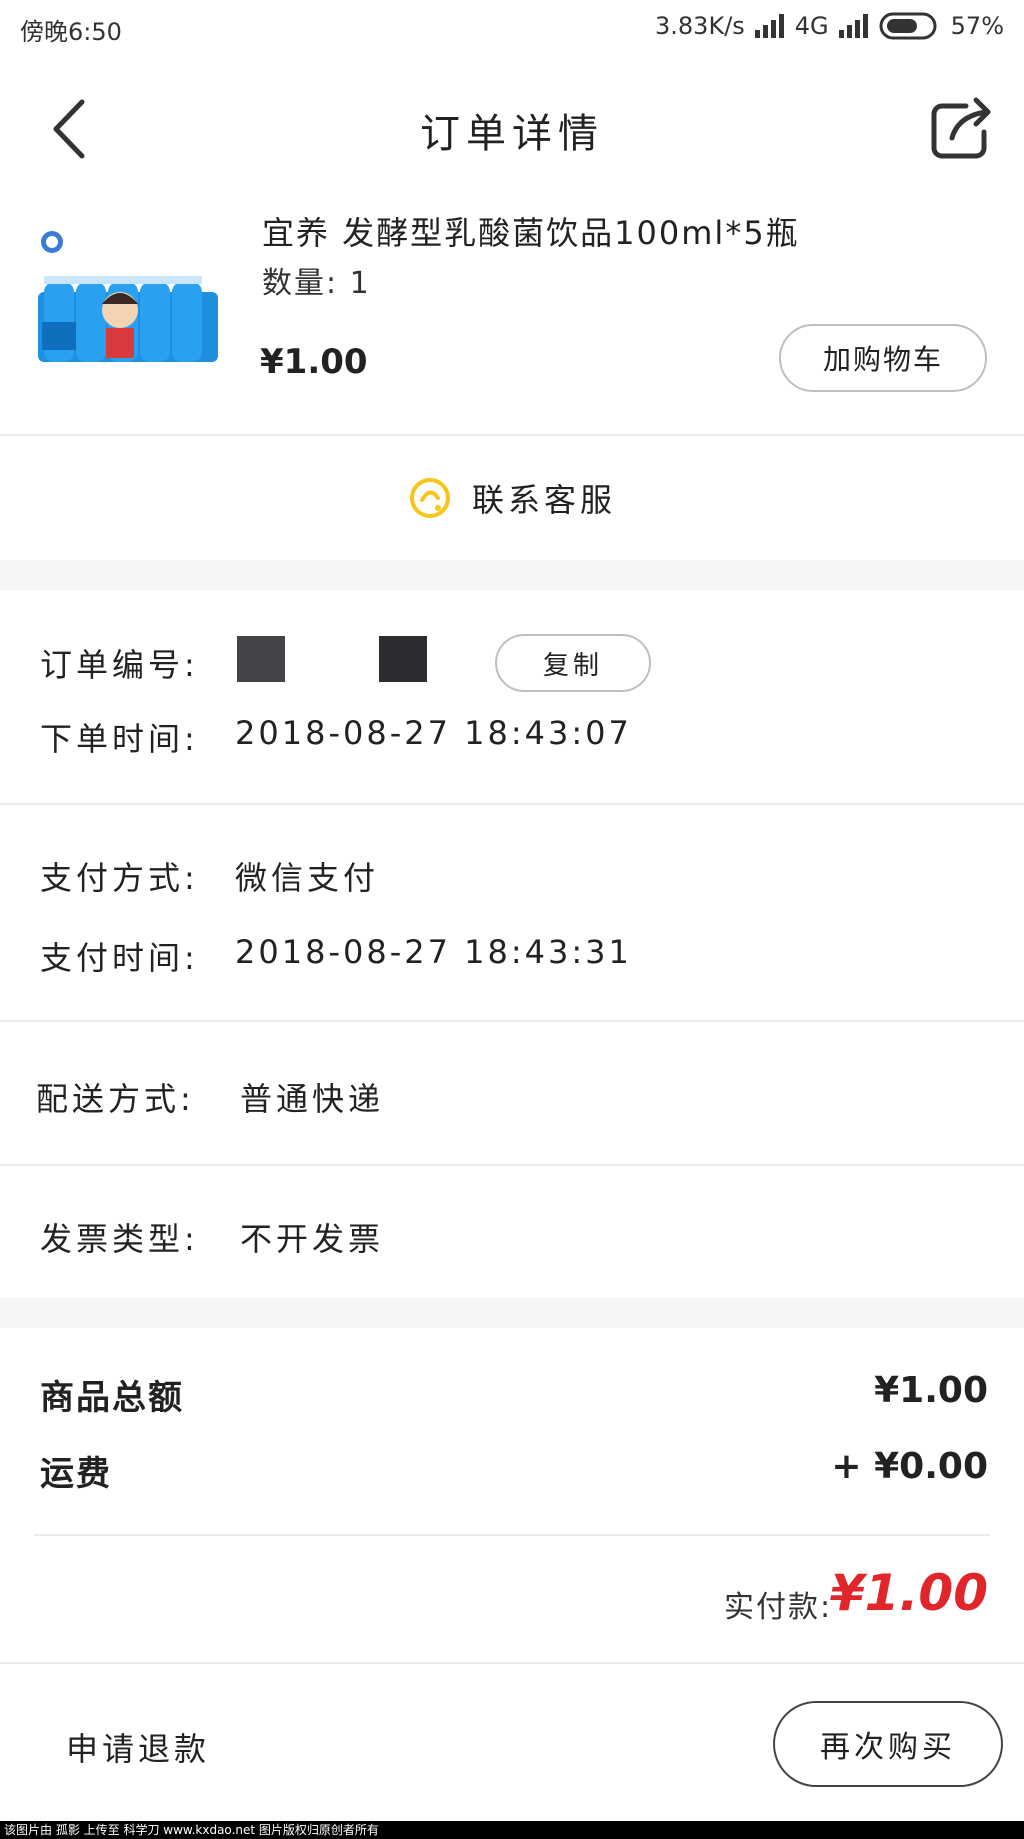 The width and height of the screenshot is (1024, 1839). I want to click on payment-time-label: 支付时间:, so click(119, 958).